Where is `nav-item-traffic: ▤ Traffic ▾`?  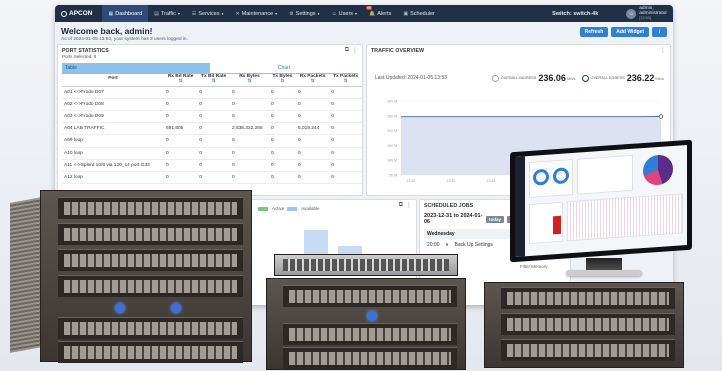 nav-item-traffic: ▤ Traffic ▾ is located at coordinates (167, 13).